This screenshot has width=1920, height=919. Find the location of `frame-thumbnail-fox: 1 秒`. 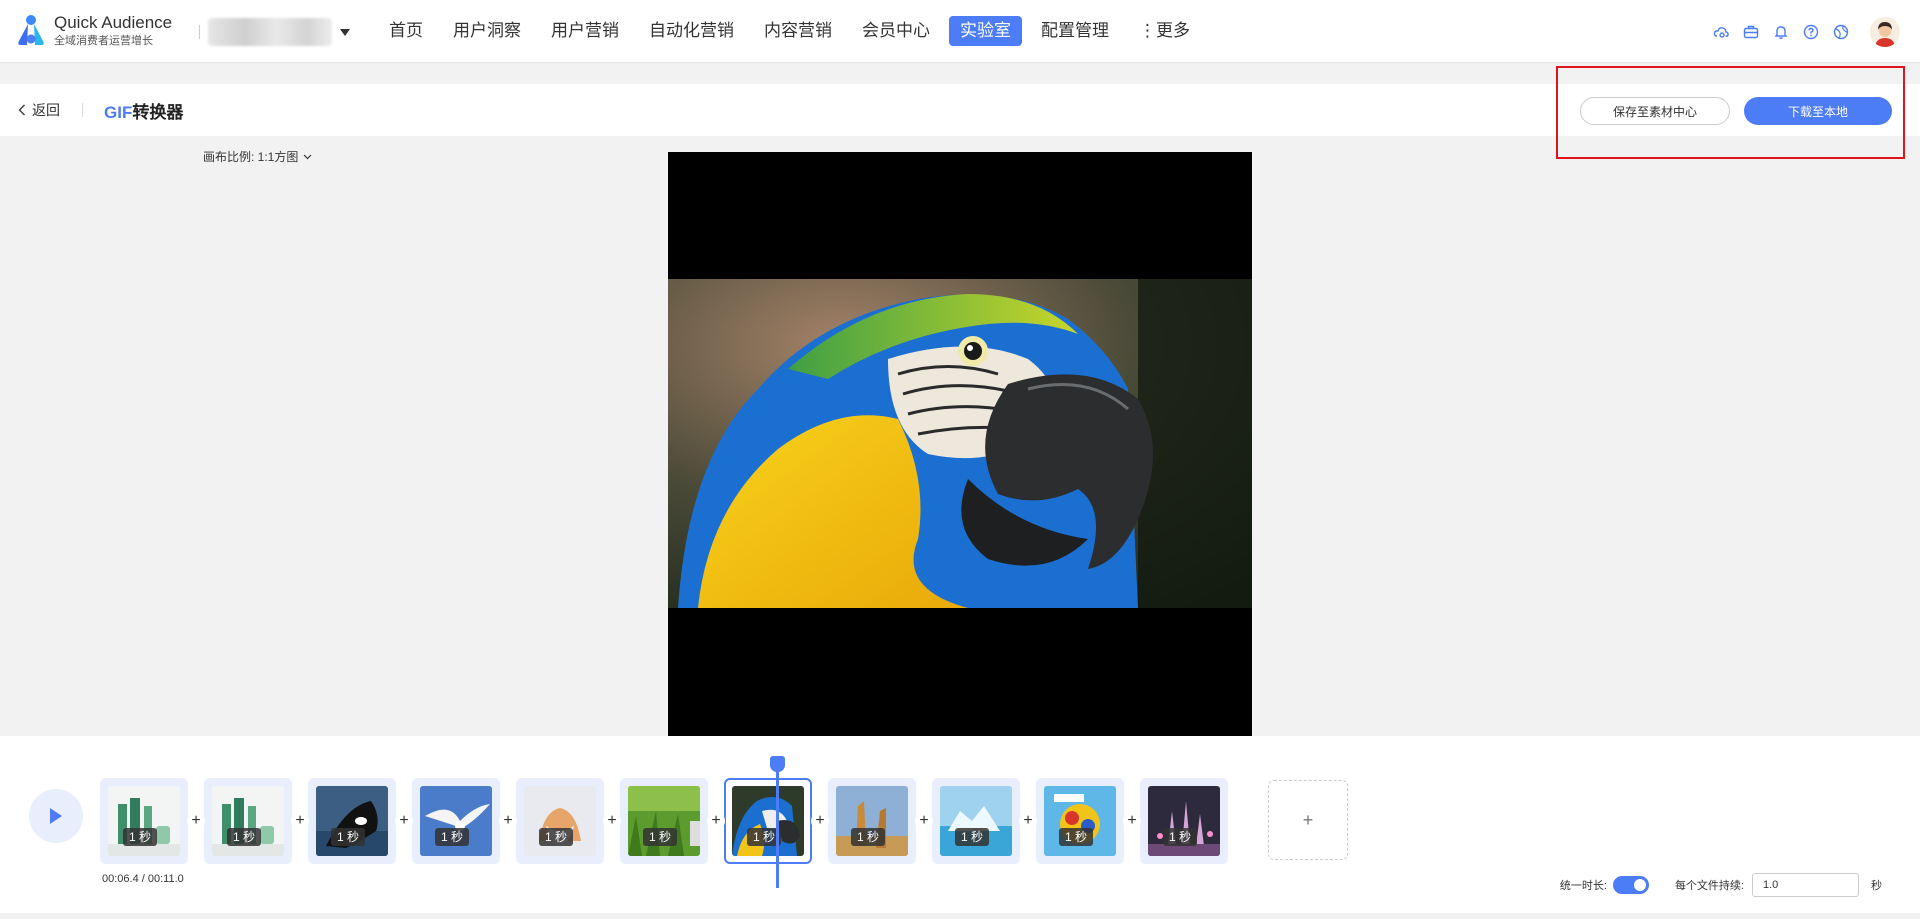

frame-thumbnail-fox: 1 秒 is located at coordinates (560, 821).